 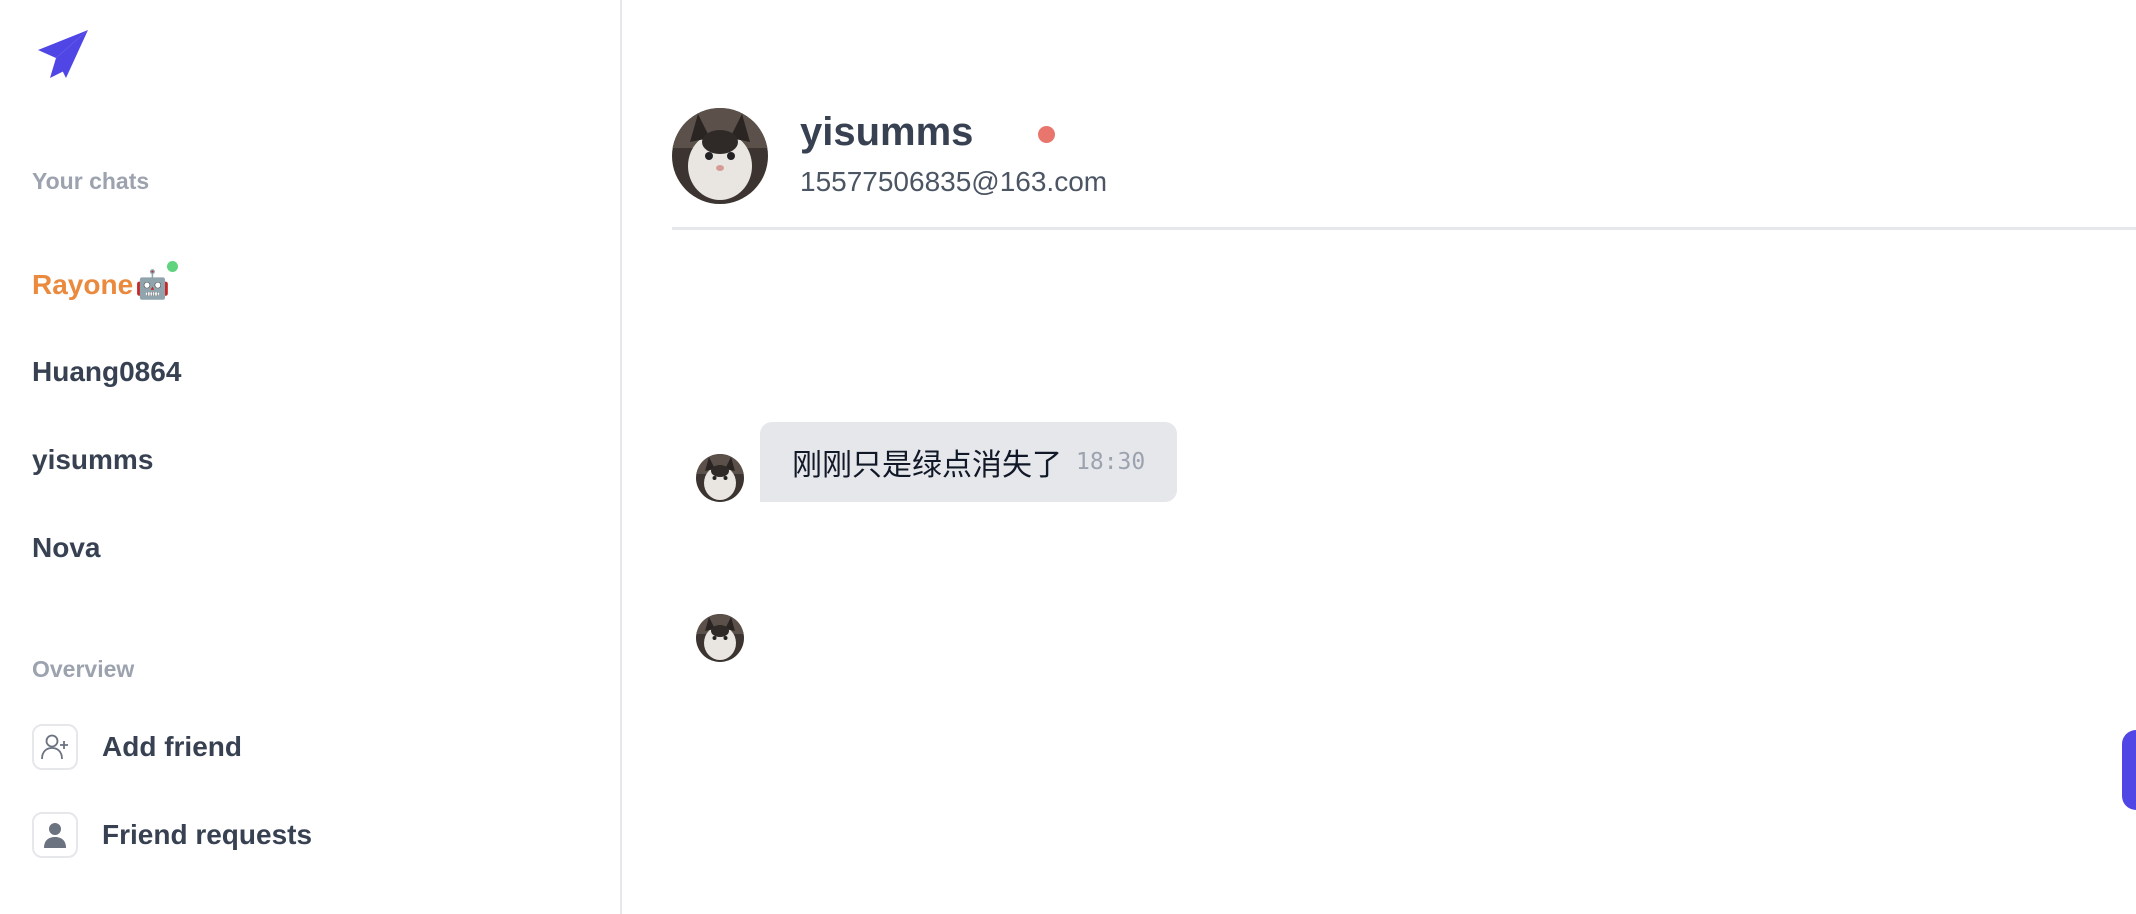 What do you see at coordinates (66, 548) in the screenshot?
I see `chat-item-nova: Nova` at bounding box center [66, 548].